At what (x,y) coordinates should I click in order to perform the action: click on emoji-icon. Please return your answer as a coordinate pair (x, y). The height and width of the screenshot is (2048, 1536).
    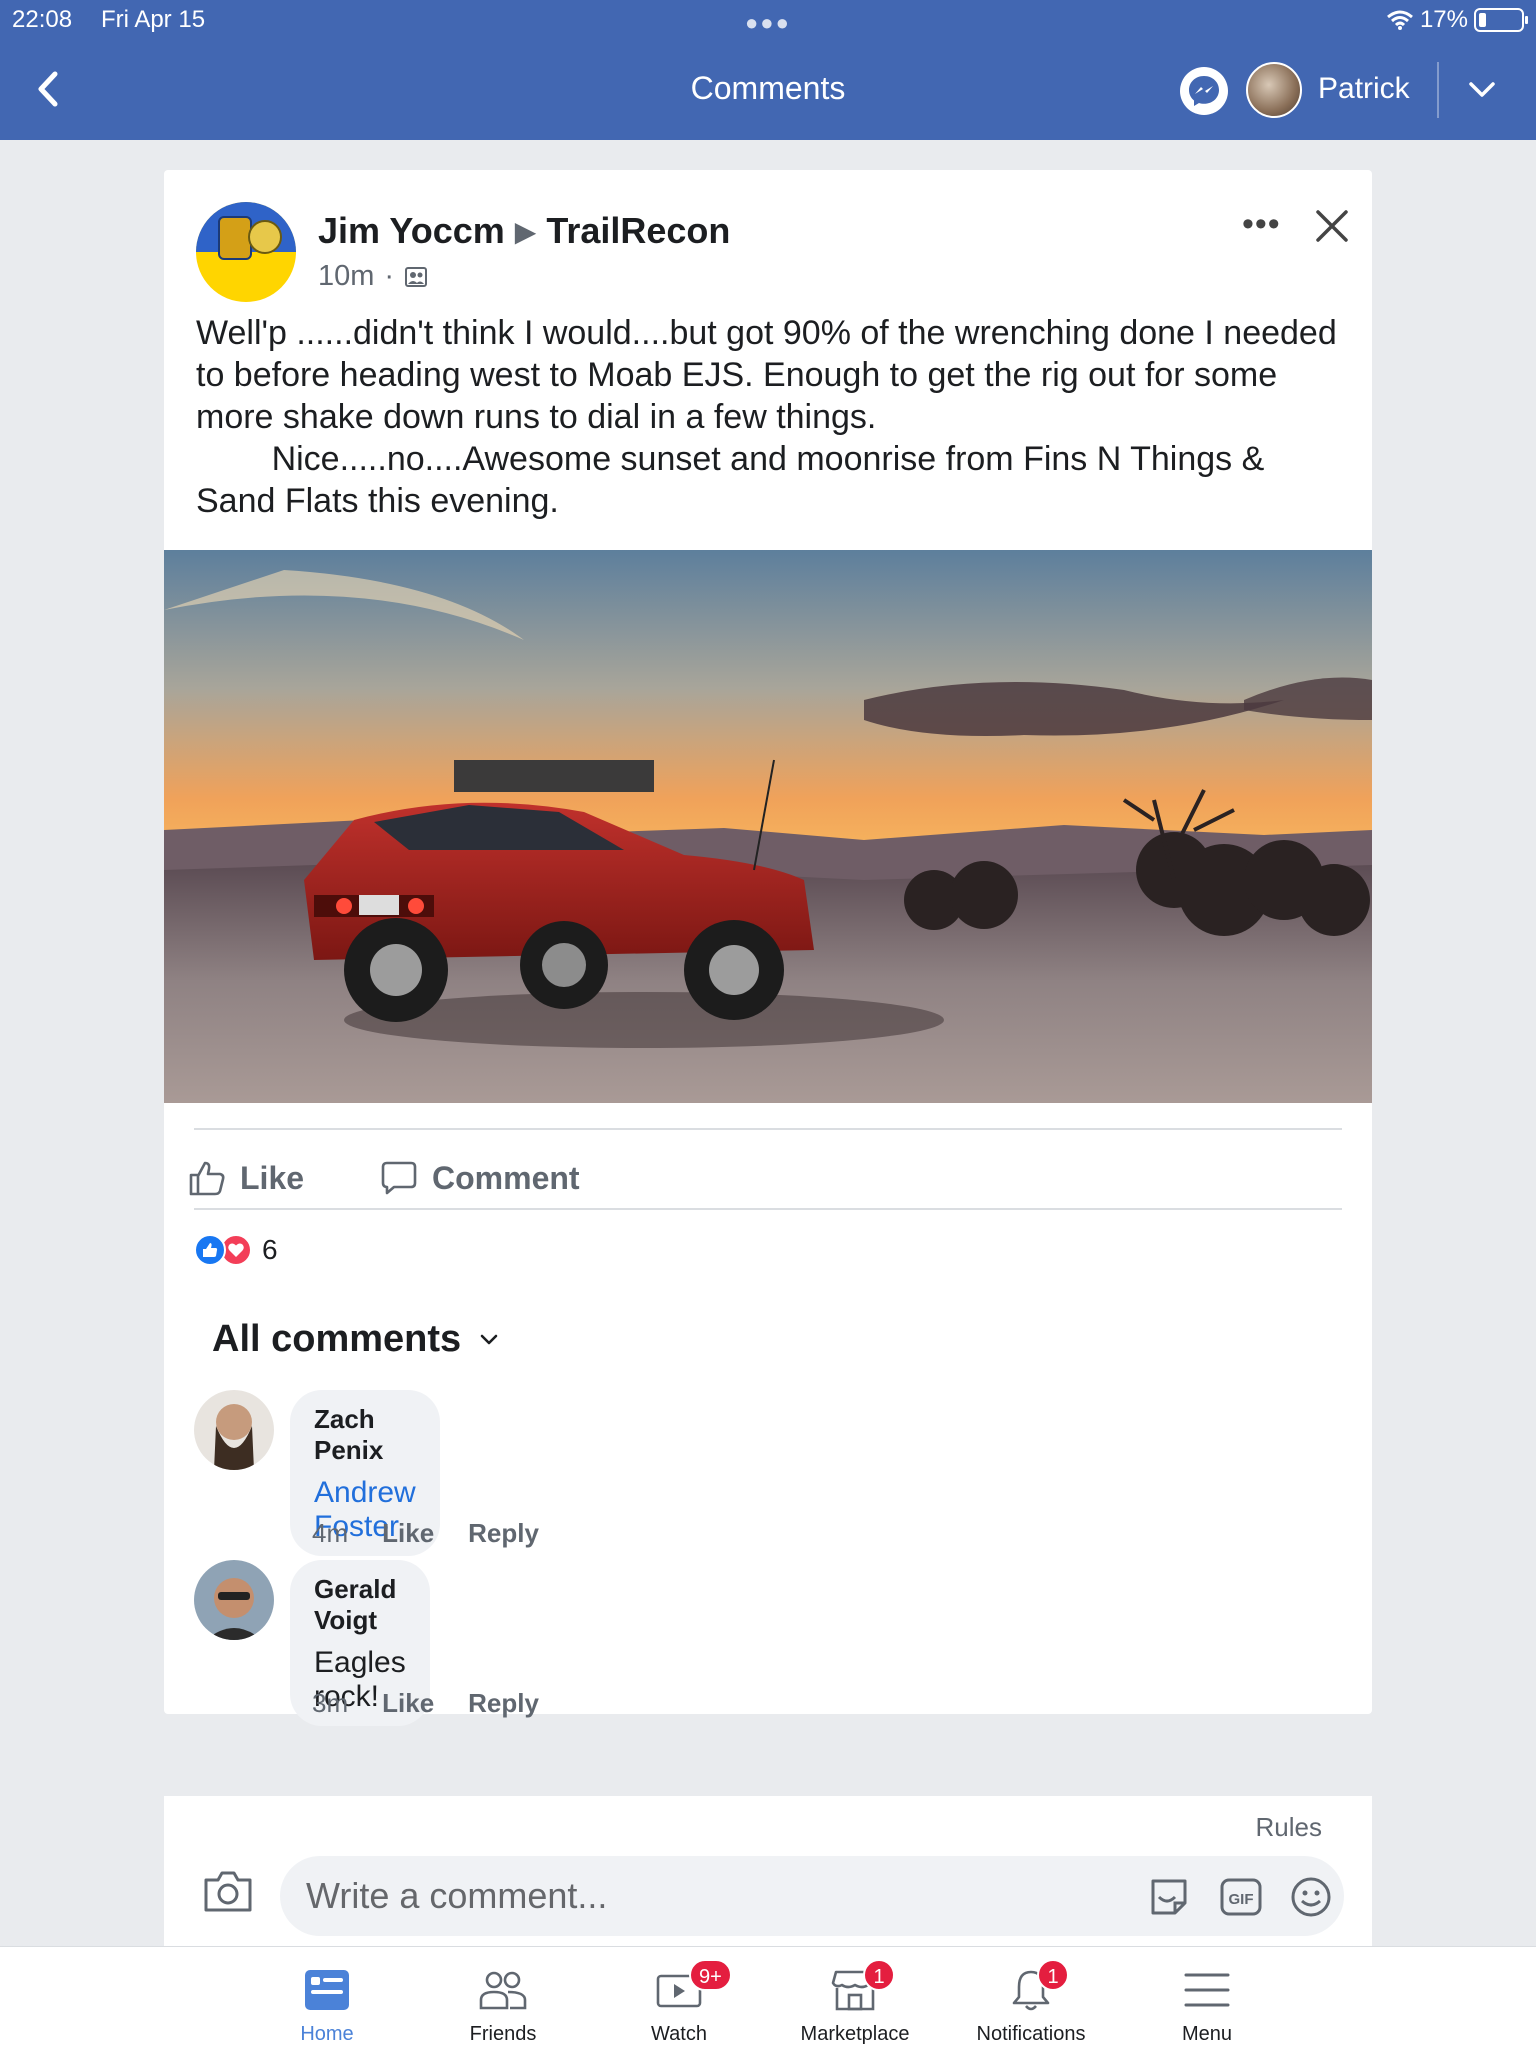
    Looking at the image, I should click on (1311, 1897).